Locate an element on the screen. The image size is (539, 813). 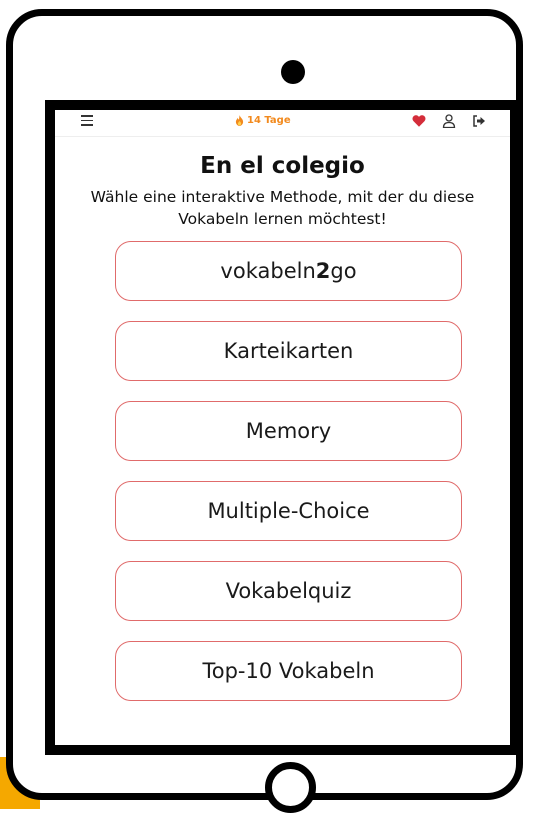
method-button-memory: Memory is located at coordinates (288, 431).